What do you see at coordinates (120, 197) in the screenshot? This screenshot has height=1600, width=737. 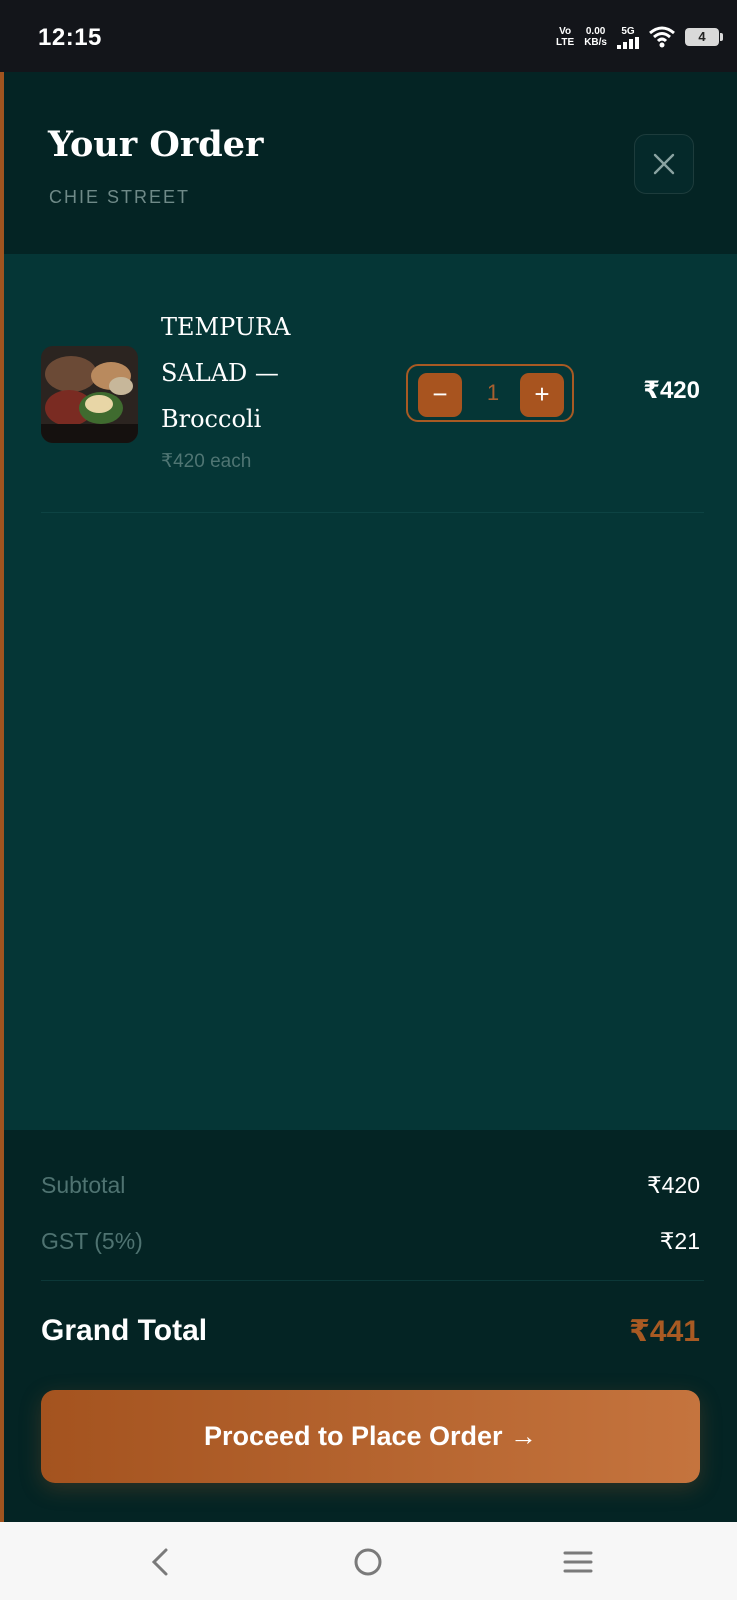 I see `restaurant-name: CHIE STREET` at bounding box center [120, 197].